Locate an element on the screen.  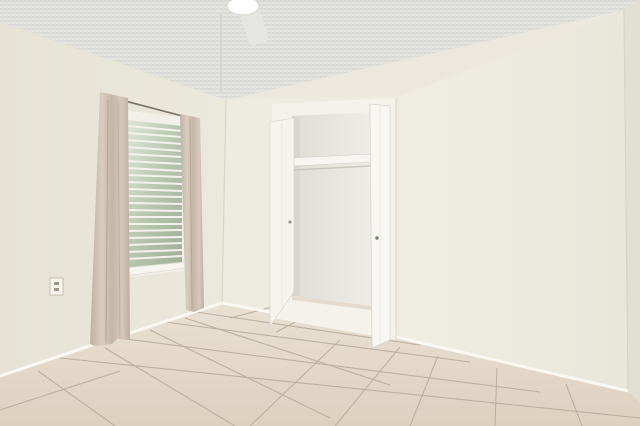
closet-interior is located at coordinates (332, 209).